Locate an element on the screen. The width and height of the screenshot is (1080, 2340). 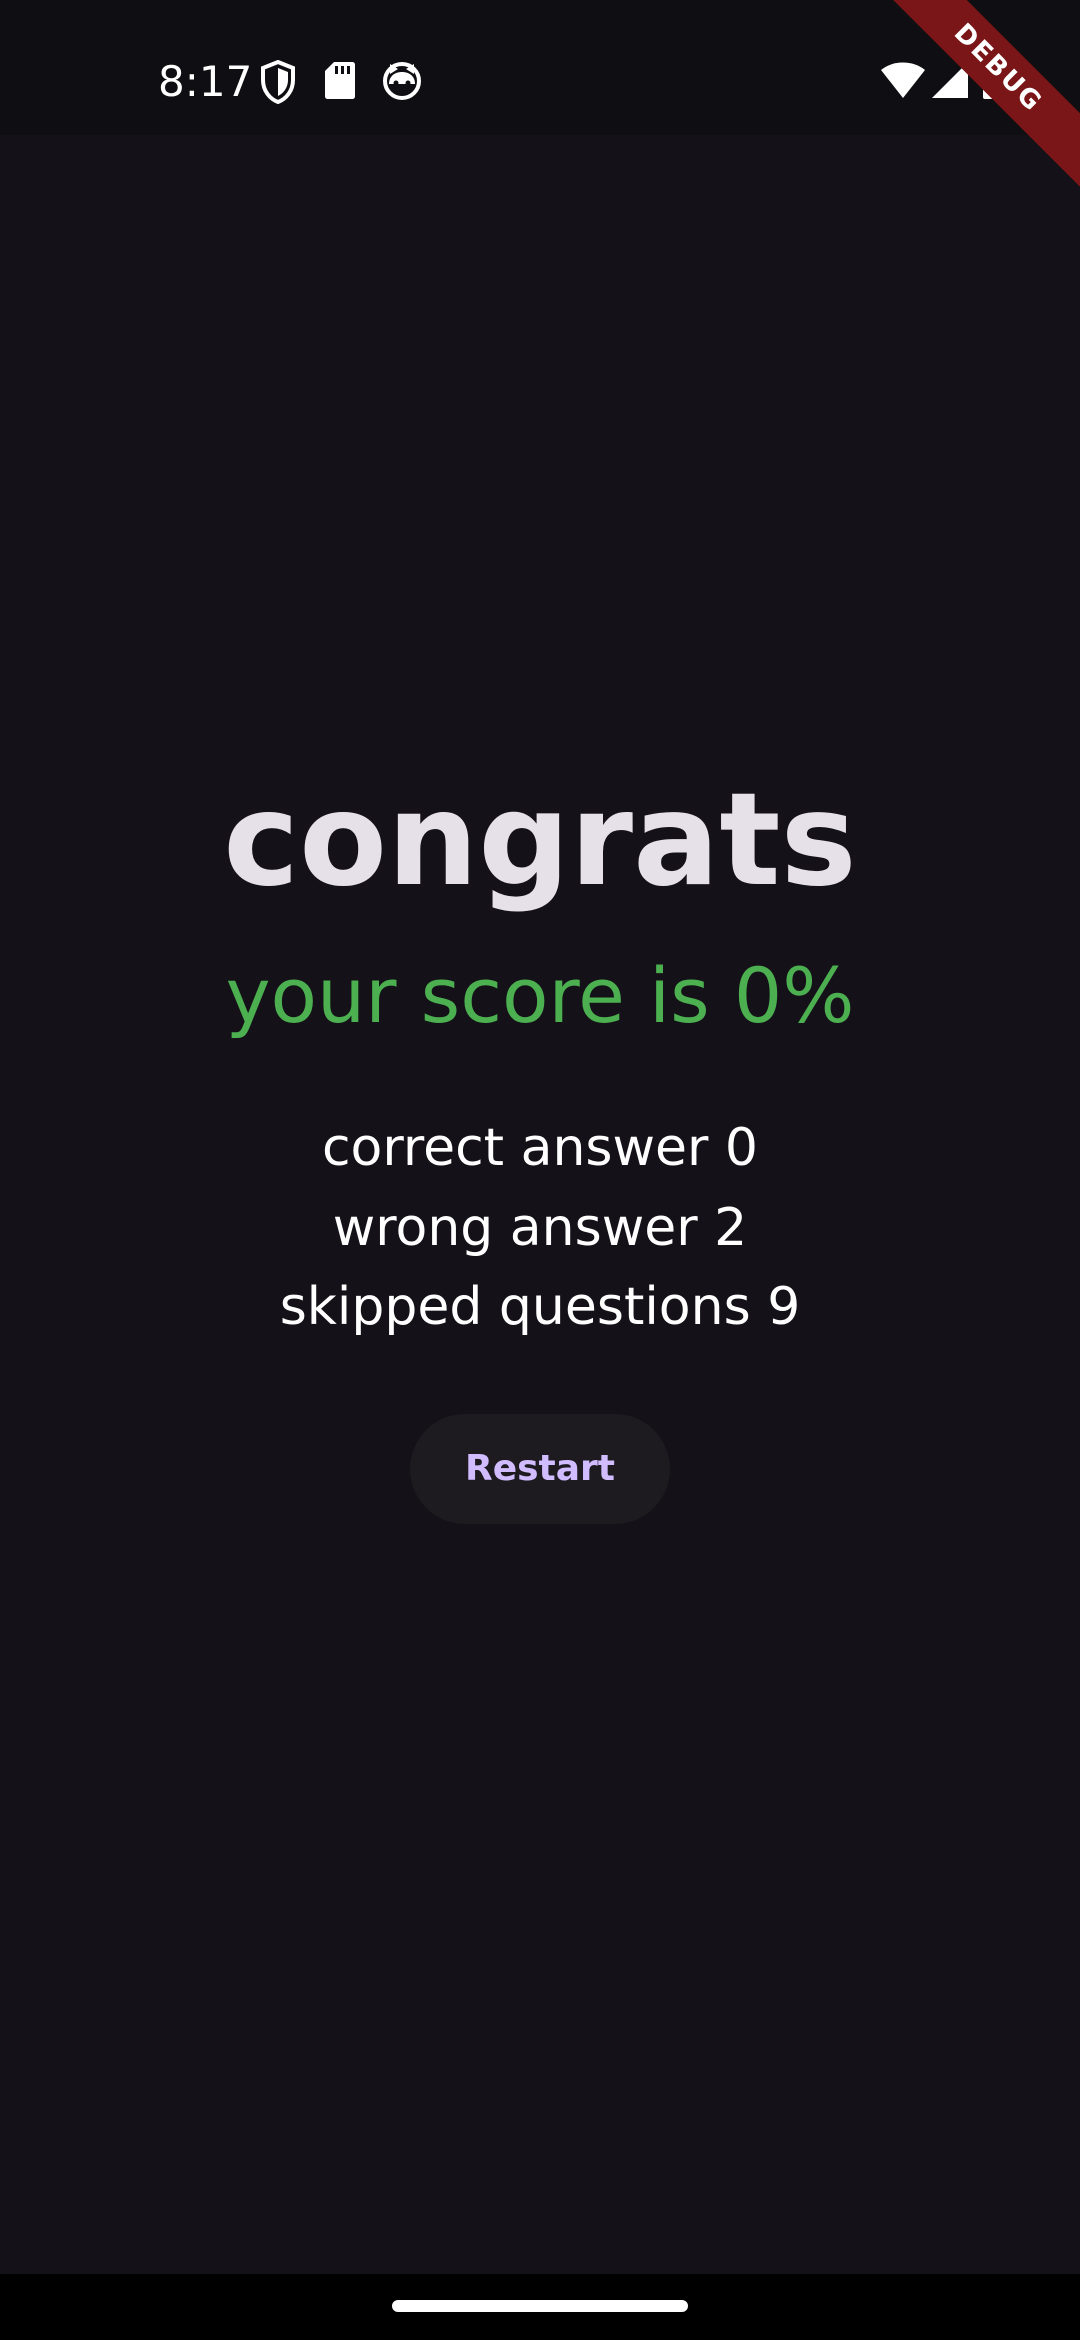
score-text: your score is 0% is located at coordinates (540, 995).